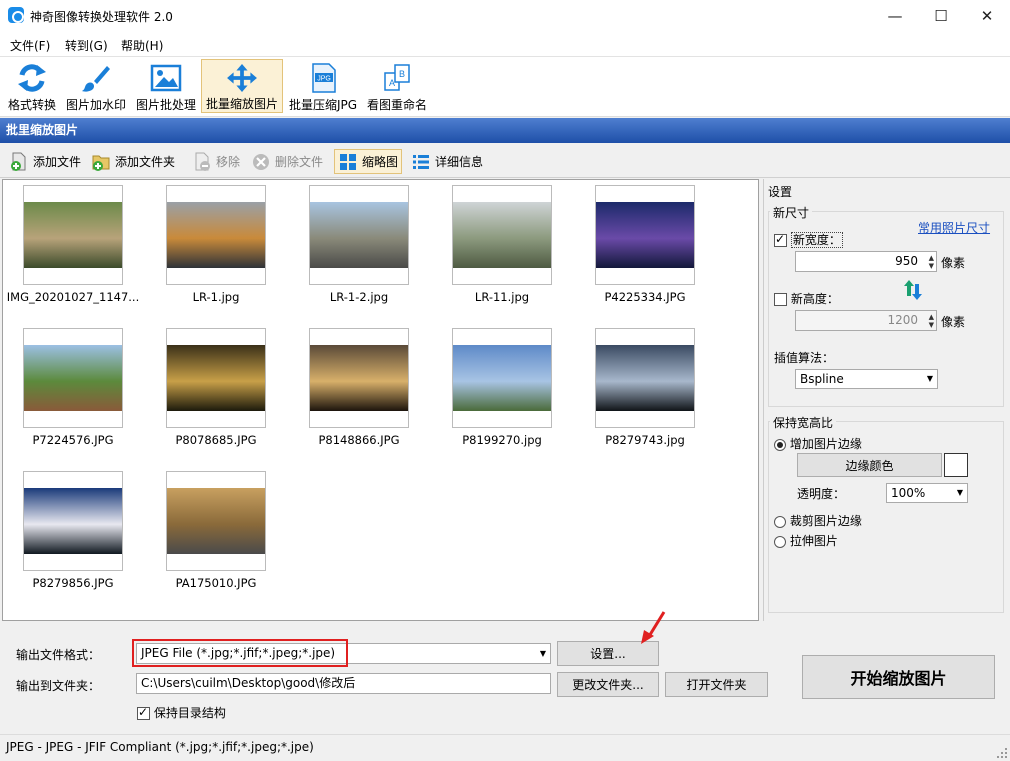 Image resolution: width=1010 pixels, height=761 pixels. Describe the element at coordinates (397, 77) in the screenshot. I see `rename-ab-icon: AB` at that location.